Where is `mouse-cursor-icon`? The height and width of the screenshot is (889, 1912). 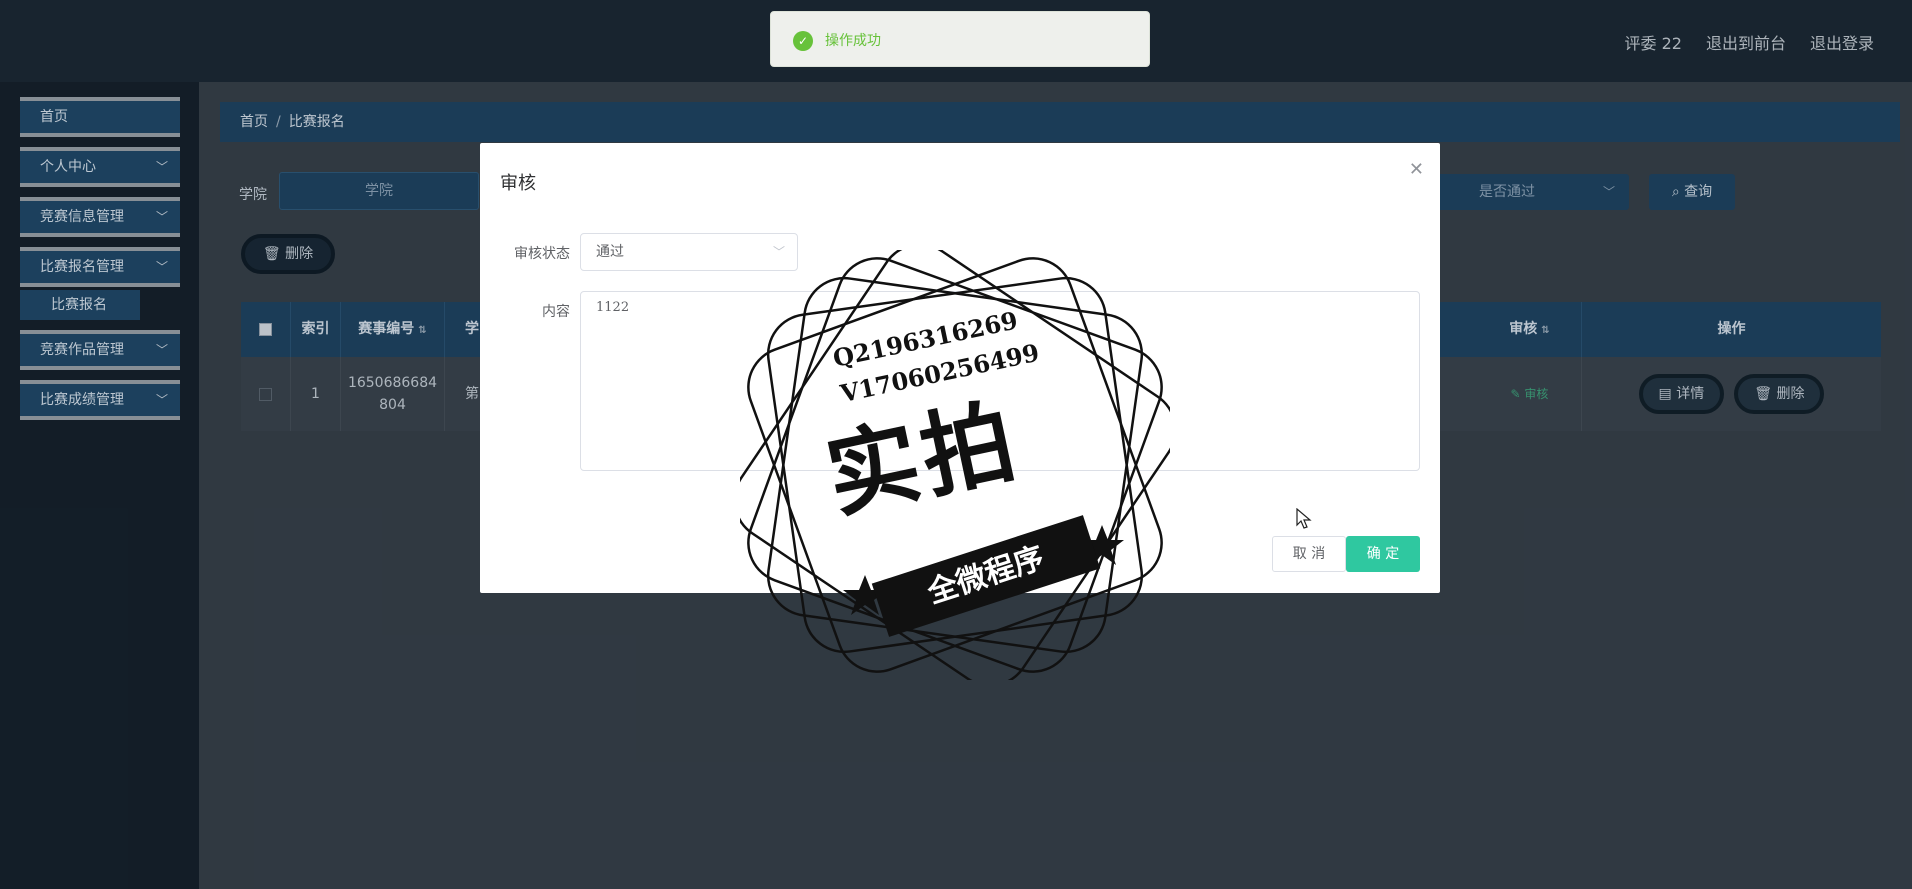
mouse-cursor-icon is located at coordinates (1304, 518).